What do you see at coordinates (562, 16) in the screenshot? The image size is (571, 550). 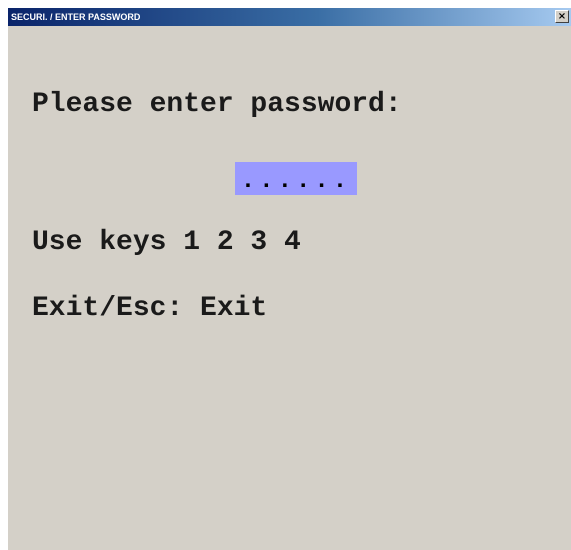 I see `close-icon: ×` at bounding box center [562, 16].